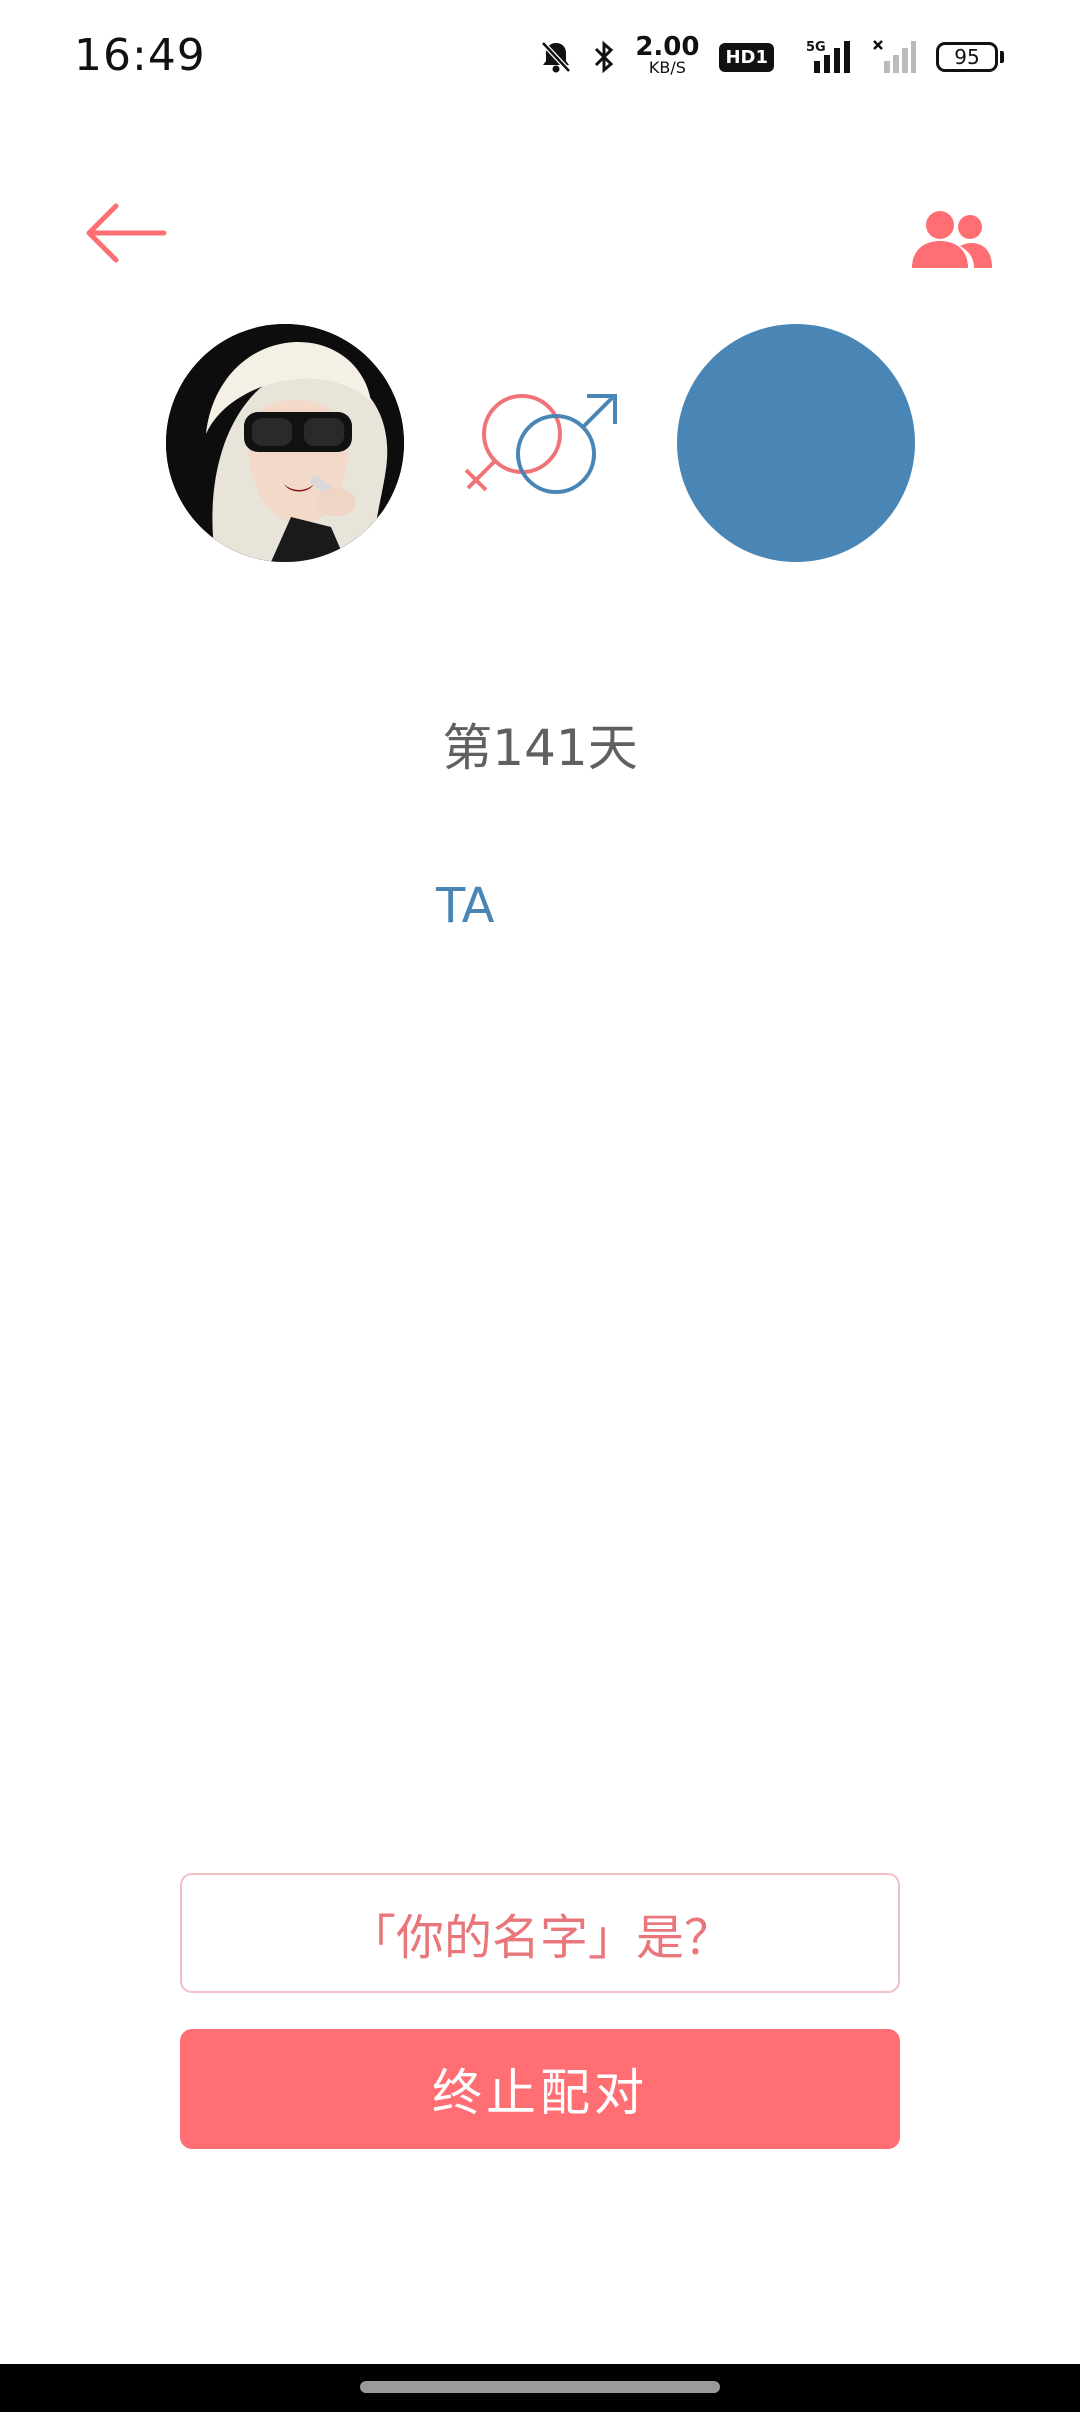 The height and width of the screenshot is (2412, 1080). Describe the element at coordinates (540, 1933) in the screenshot. I see `ask-name-button: 「你的名字」是？` at that location.